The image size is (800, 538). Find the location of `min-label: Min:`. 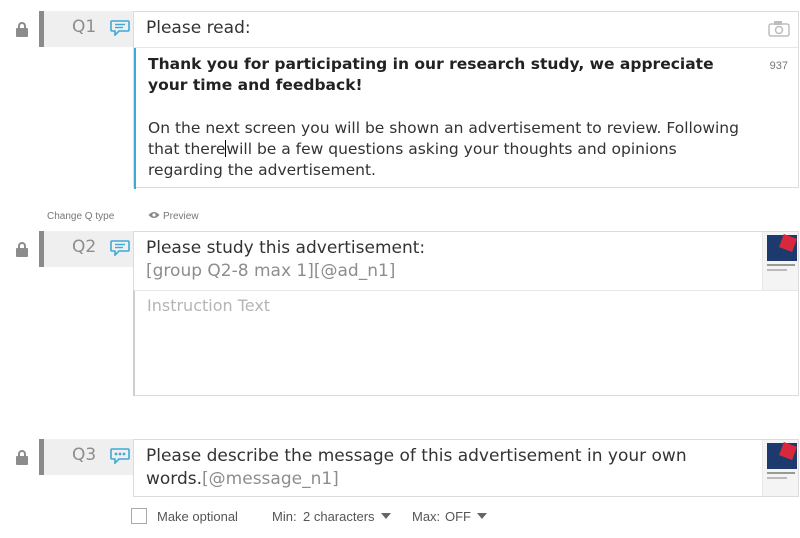

min-label: Min: is located at coordinates (284, 516).